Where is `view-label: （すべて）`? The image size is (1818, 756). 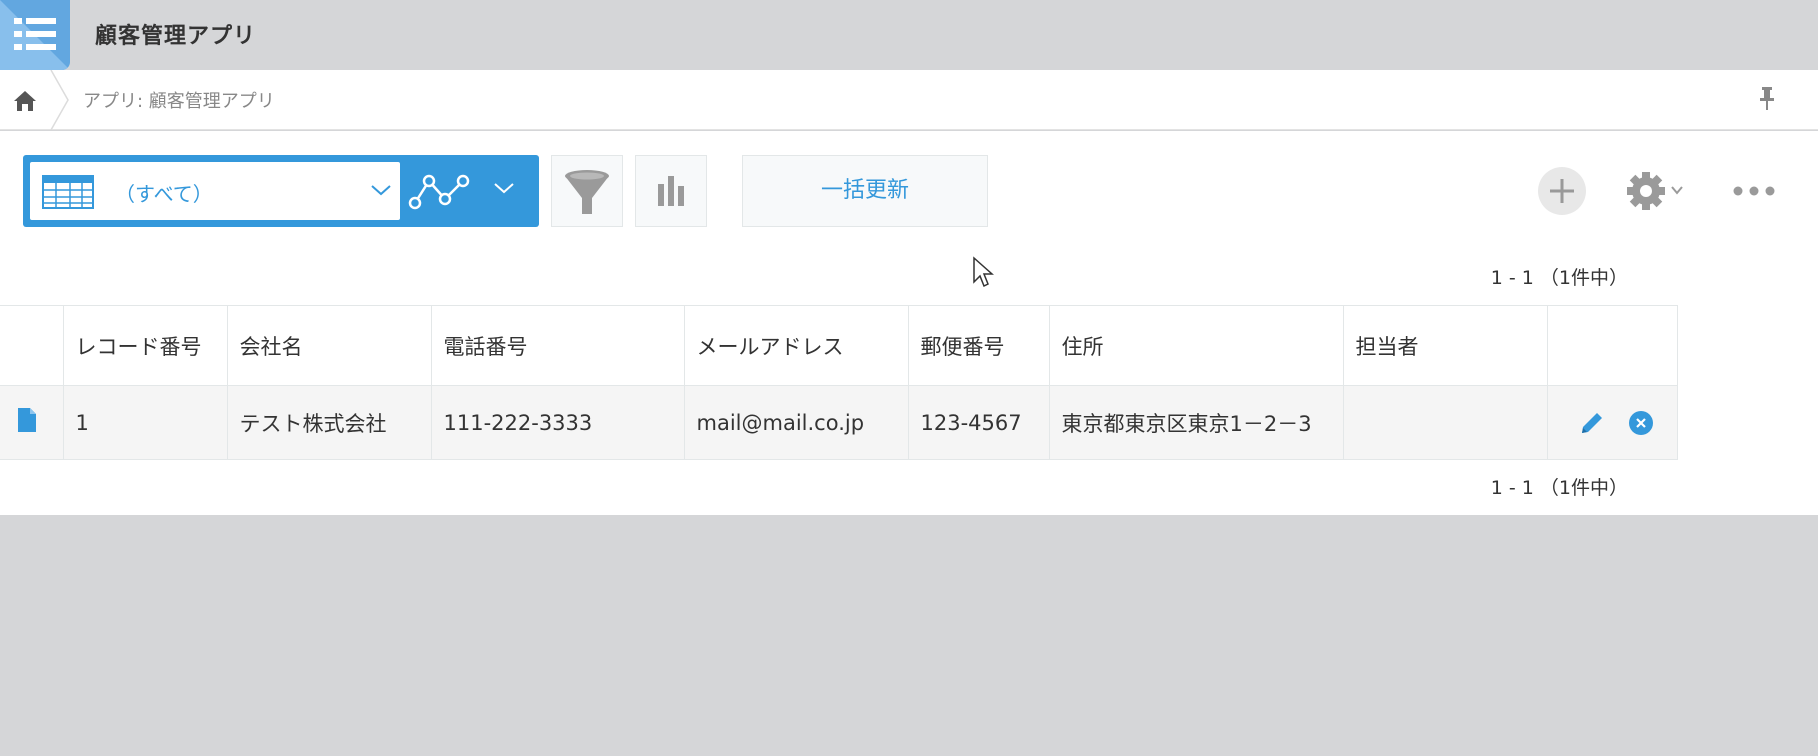
view-label: （すべて） is located at coordinates (164, 194).